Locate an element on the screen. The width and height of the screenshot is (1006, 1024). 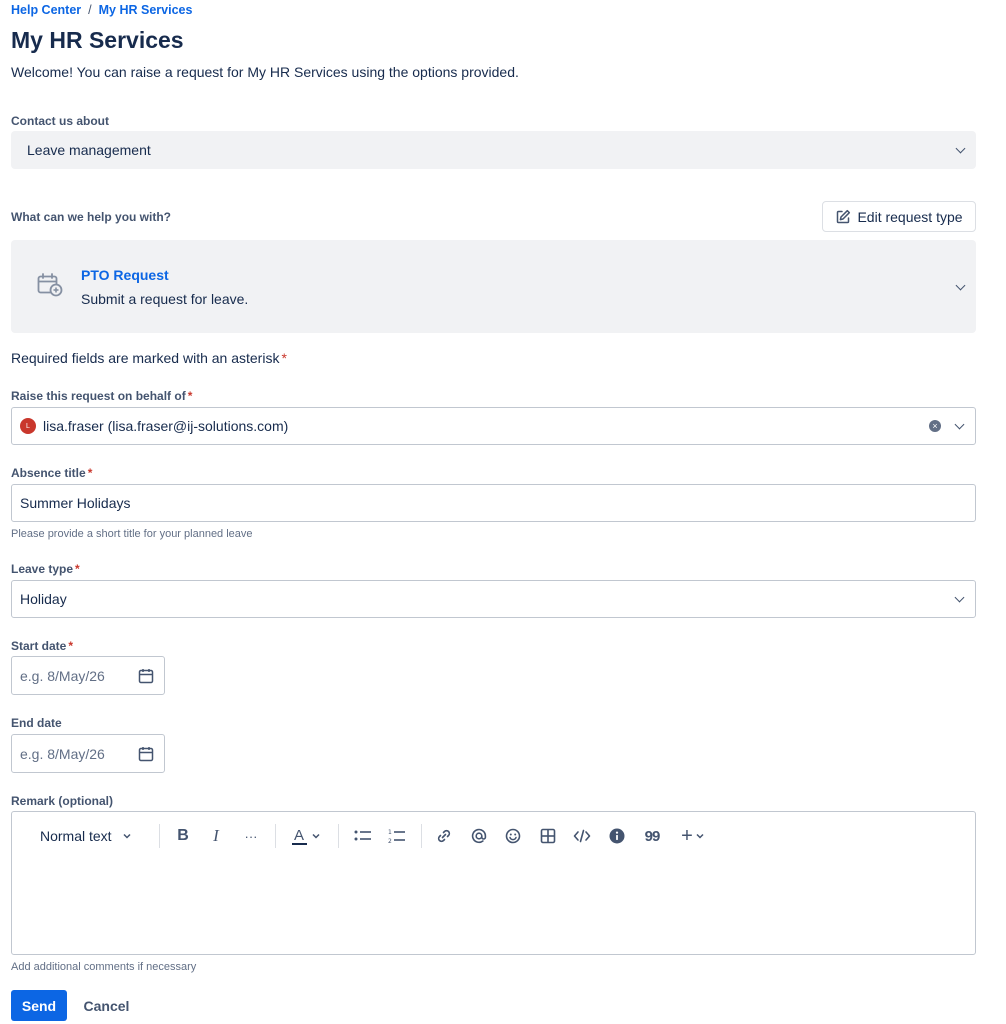
absence-title-input: Summer Holidays is located at coordinates (493, 503).